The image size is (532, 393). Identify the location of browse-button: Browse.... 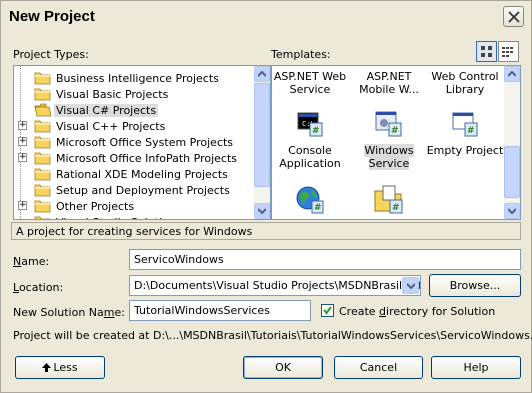
(475, 285).